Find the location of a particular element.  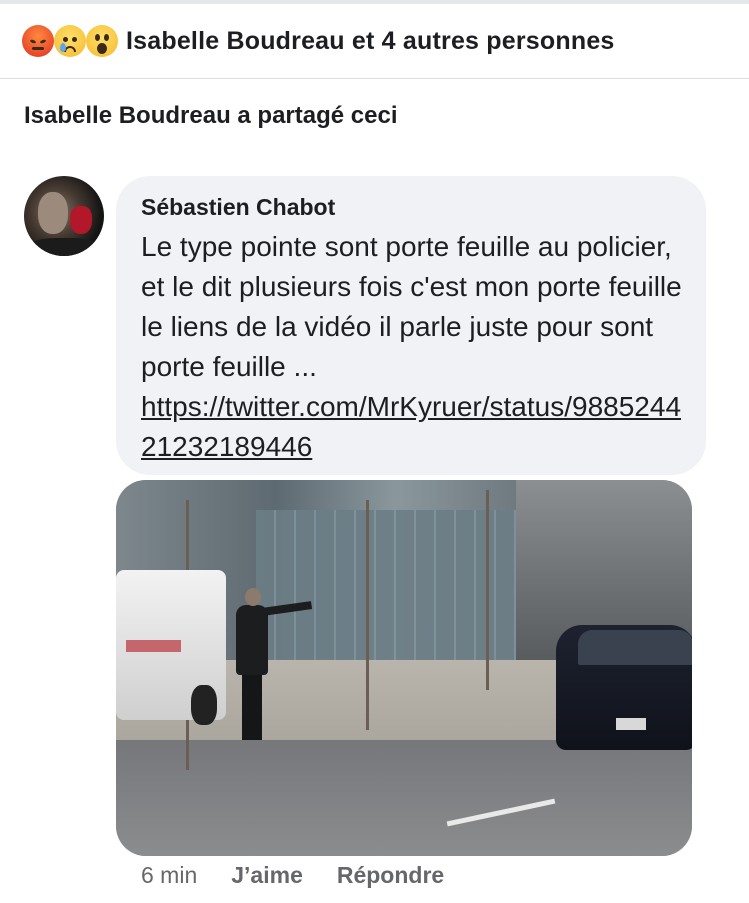

comment-author: Sébastien Chabot is located at coordinates (411, 207).